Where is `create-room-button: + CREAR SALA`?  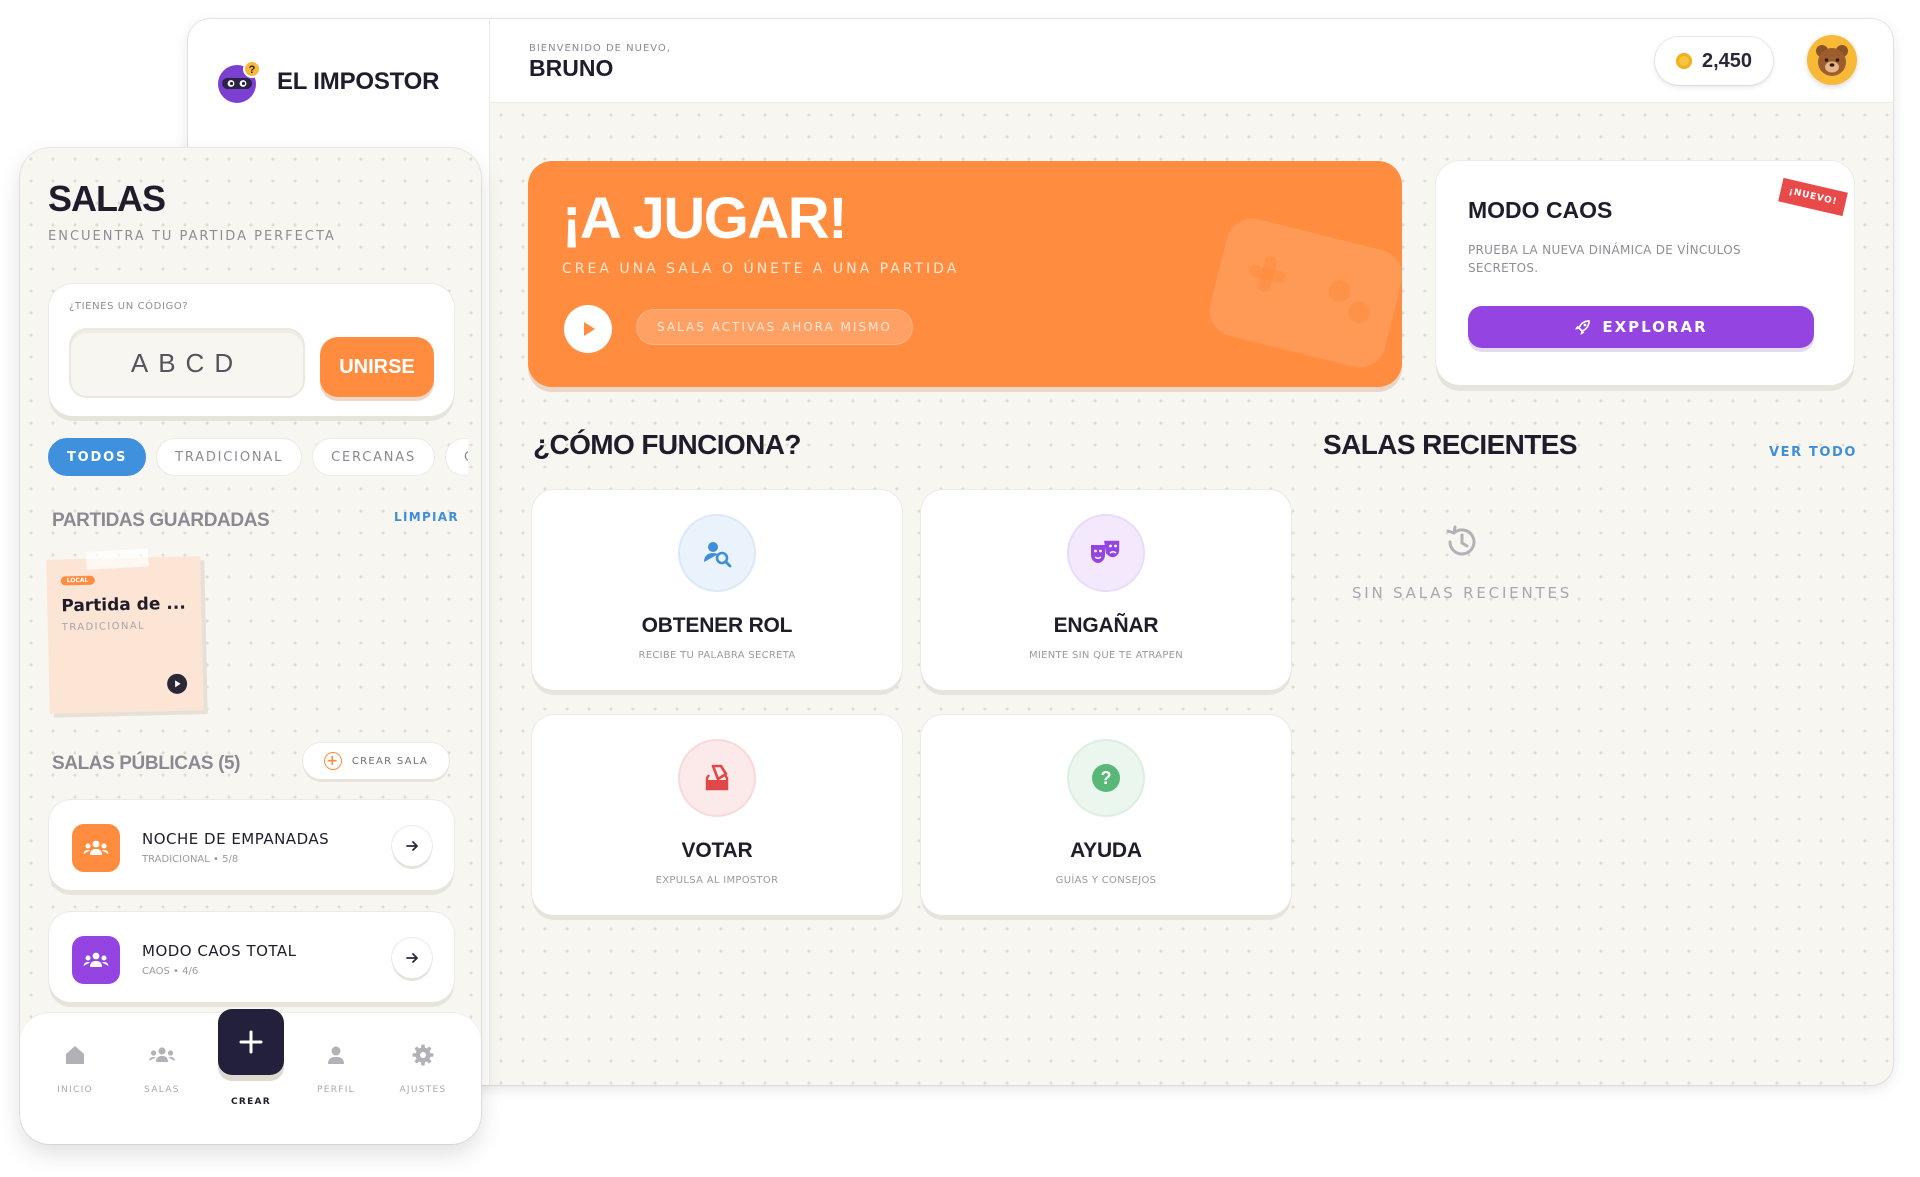
create-room-button: + CREAR SALA is located at coordinates (376, 761).